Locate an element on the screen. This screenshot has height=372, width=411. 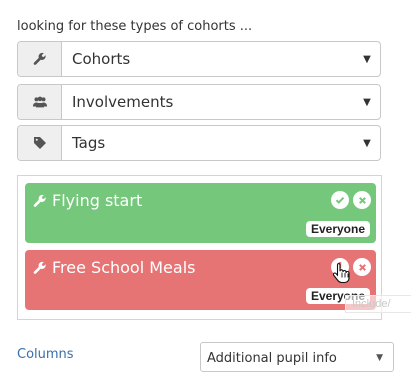
cohort-name: Flying start is located at coordinates (97, 200).